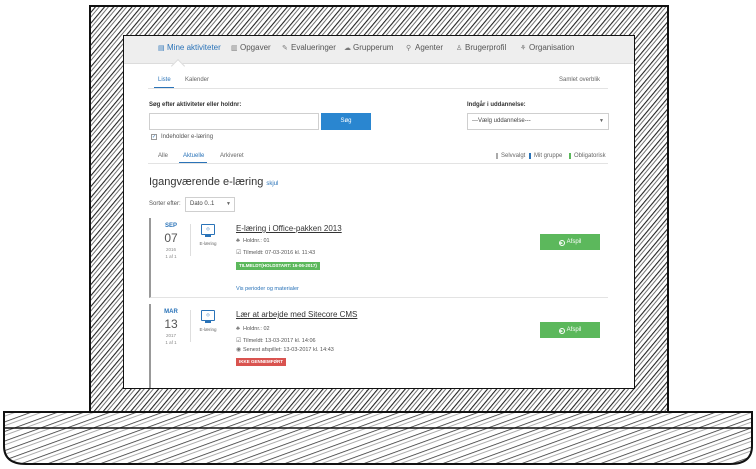 The width and height of the screenshot is (756, 469). Describe the element at coordinates (552, 47) in the screenshot. I see `nav-label: Organisation` at that location.